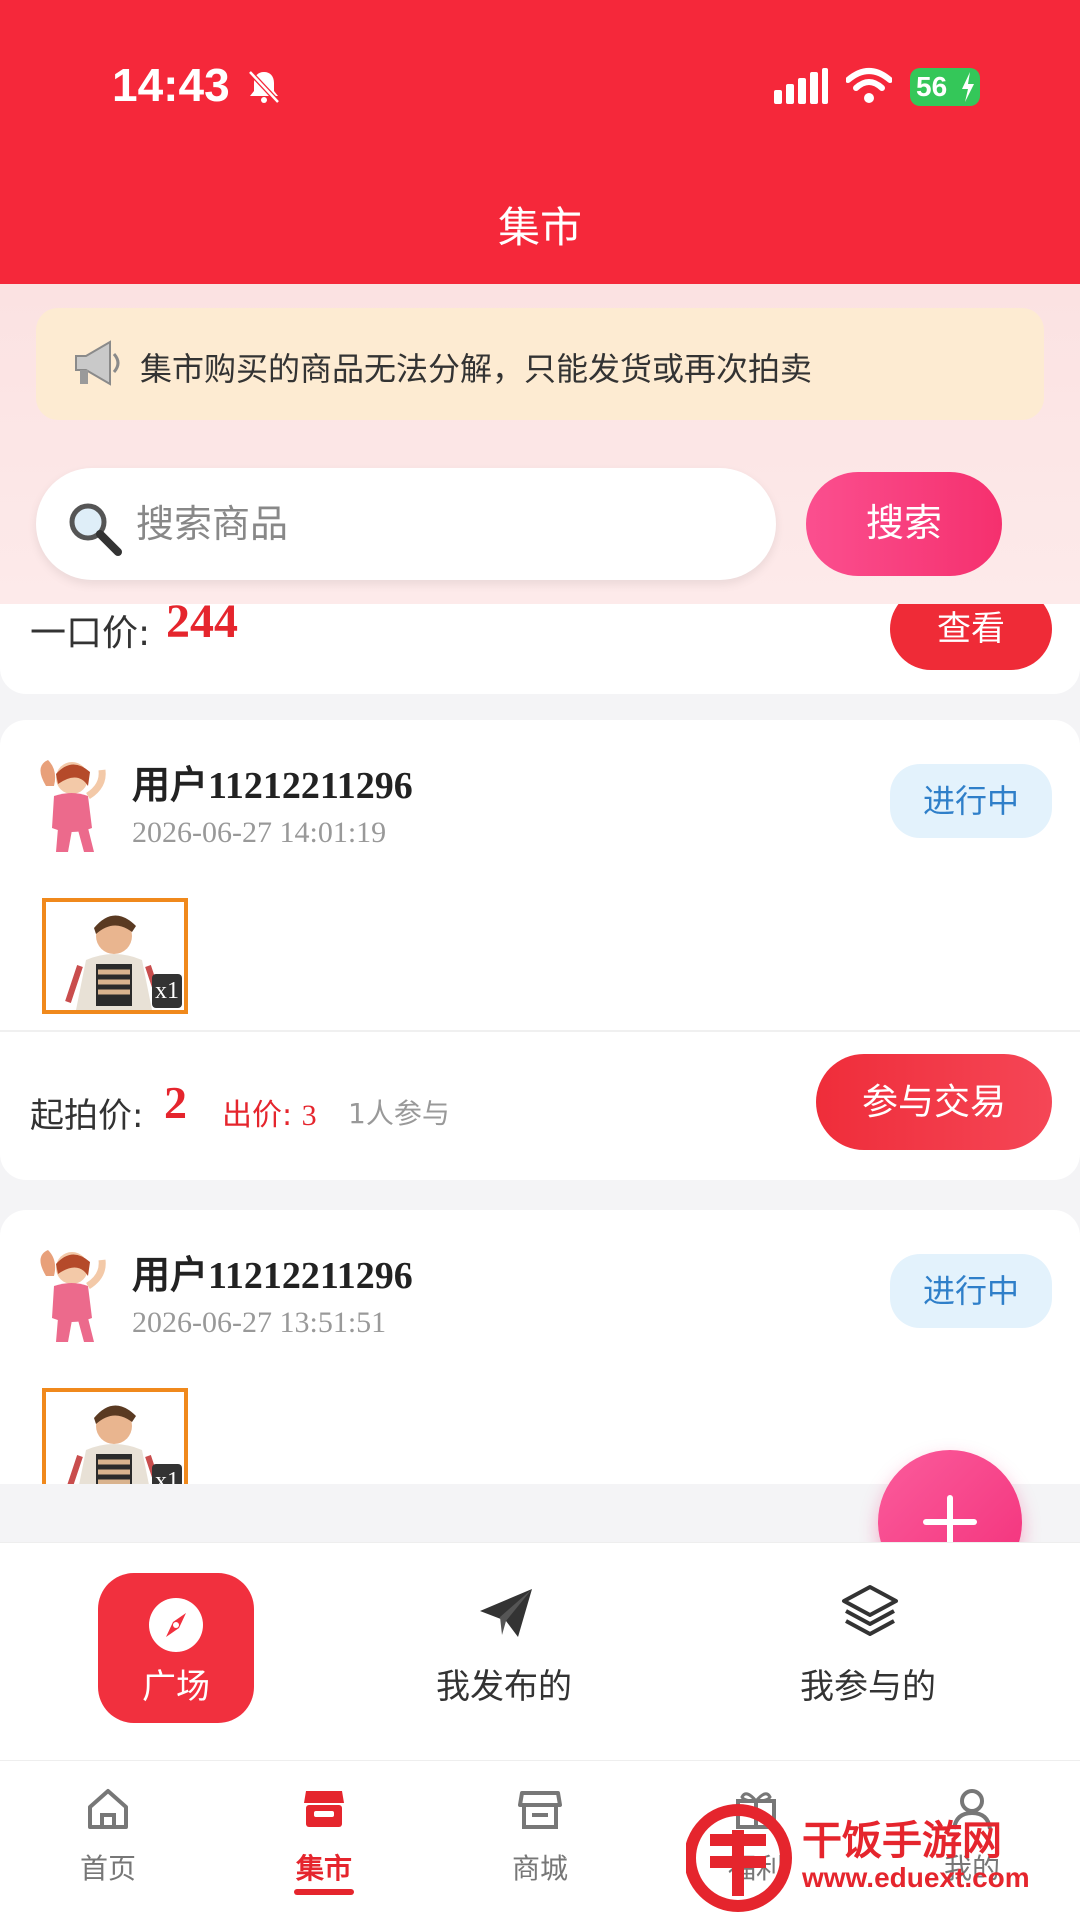  What do you see at coordinates (107, 1868) in the screenshot?
I see `tab-label: 首页` at bounding box center [107, 1868].